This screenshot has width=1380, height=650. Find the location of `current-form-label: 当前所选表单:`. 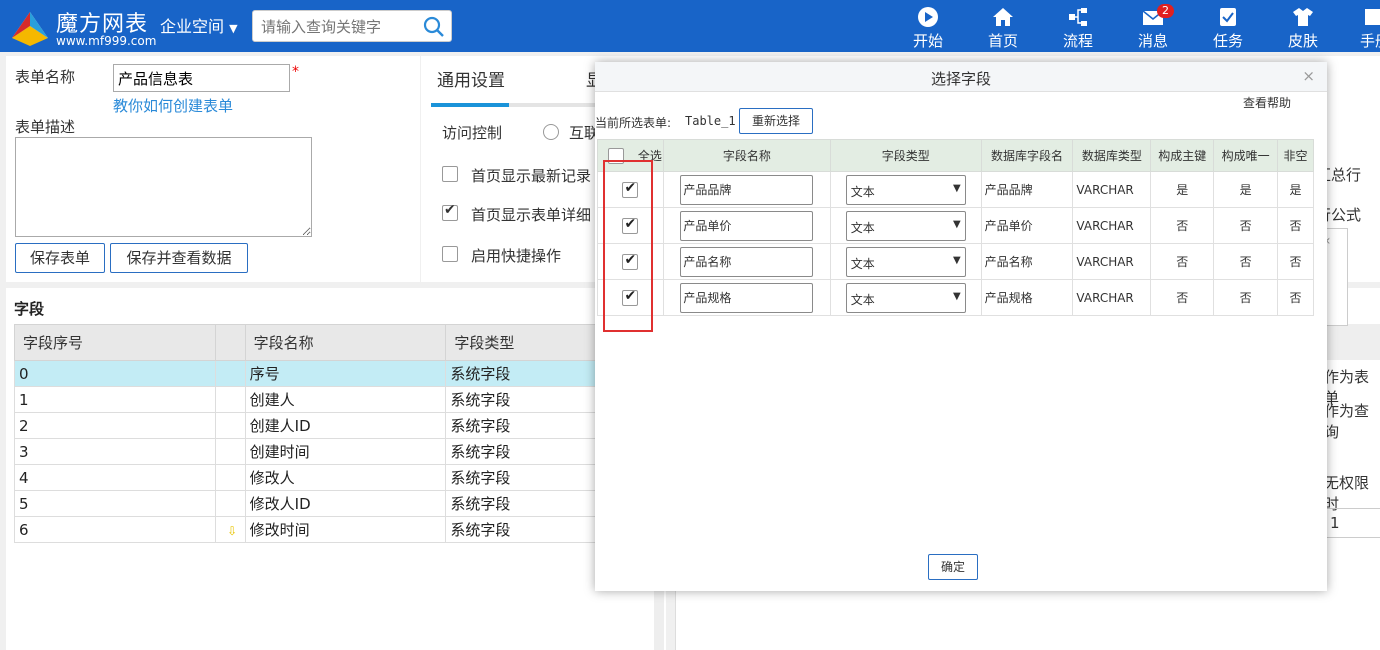

current-form-label: 当前所选表单: is located at coordinates (633, 123).